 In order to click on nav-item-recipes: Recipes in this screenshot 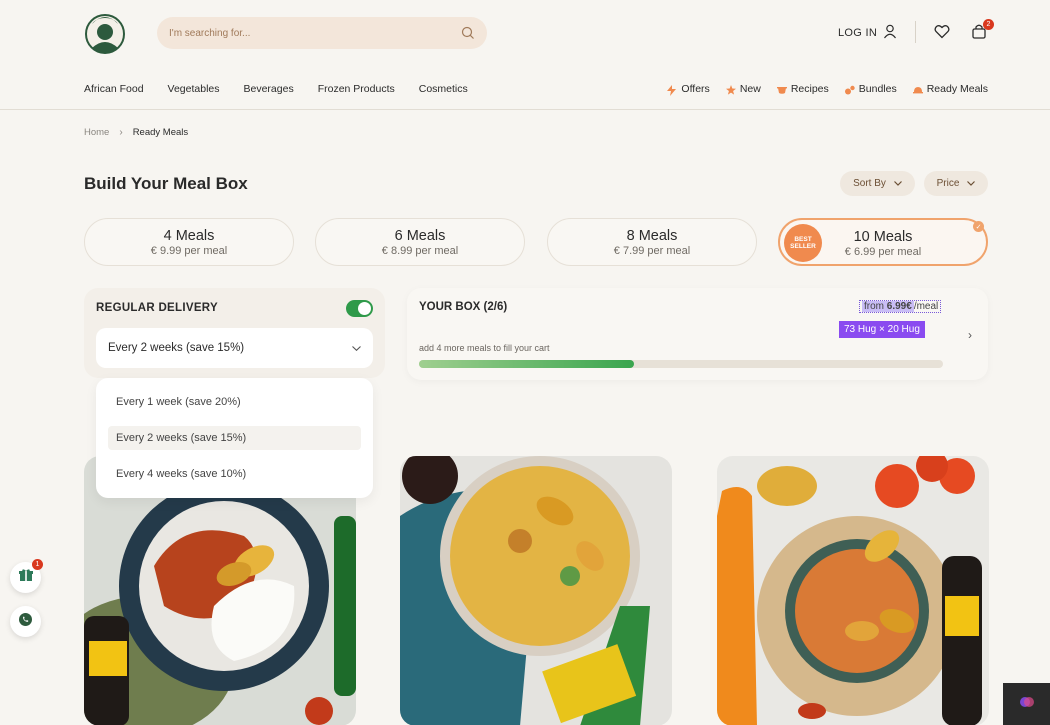, I will do `click(802, 89)`.